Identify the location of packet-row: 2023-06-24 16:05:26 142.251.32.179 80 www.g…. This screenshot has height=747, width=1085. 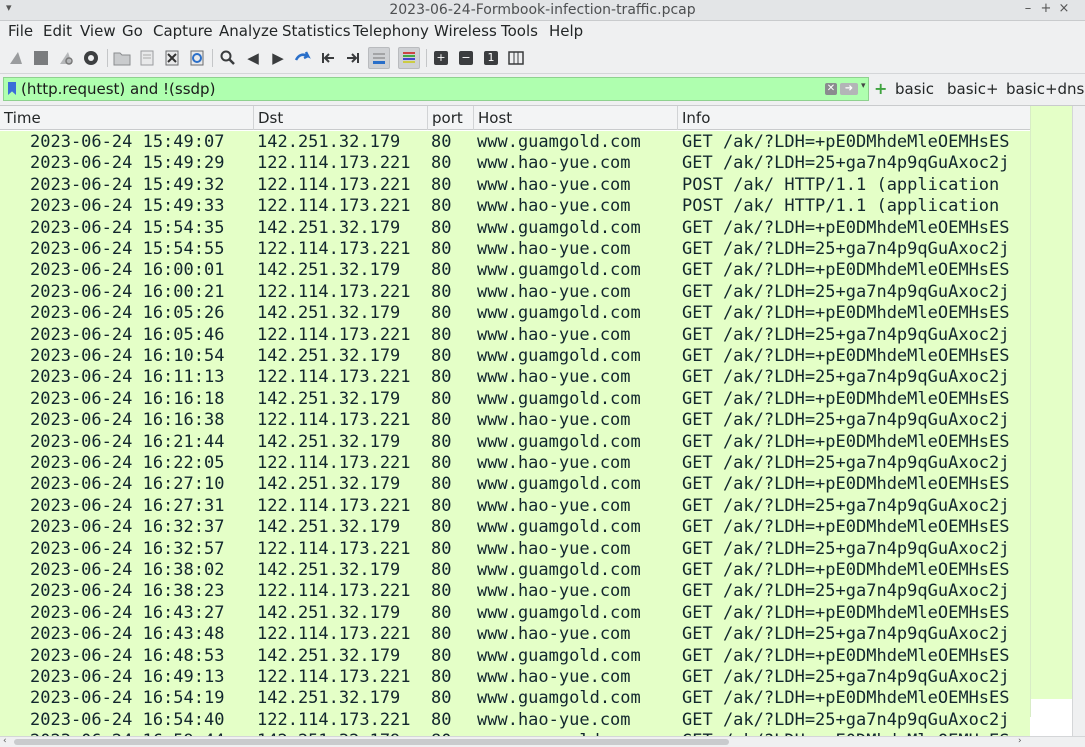
(515, 313).